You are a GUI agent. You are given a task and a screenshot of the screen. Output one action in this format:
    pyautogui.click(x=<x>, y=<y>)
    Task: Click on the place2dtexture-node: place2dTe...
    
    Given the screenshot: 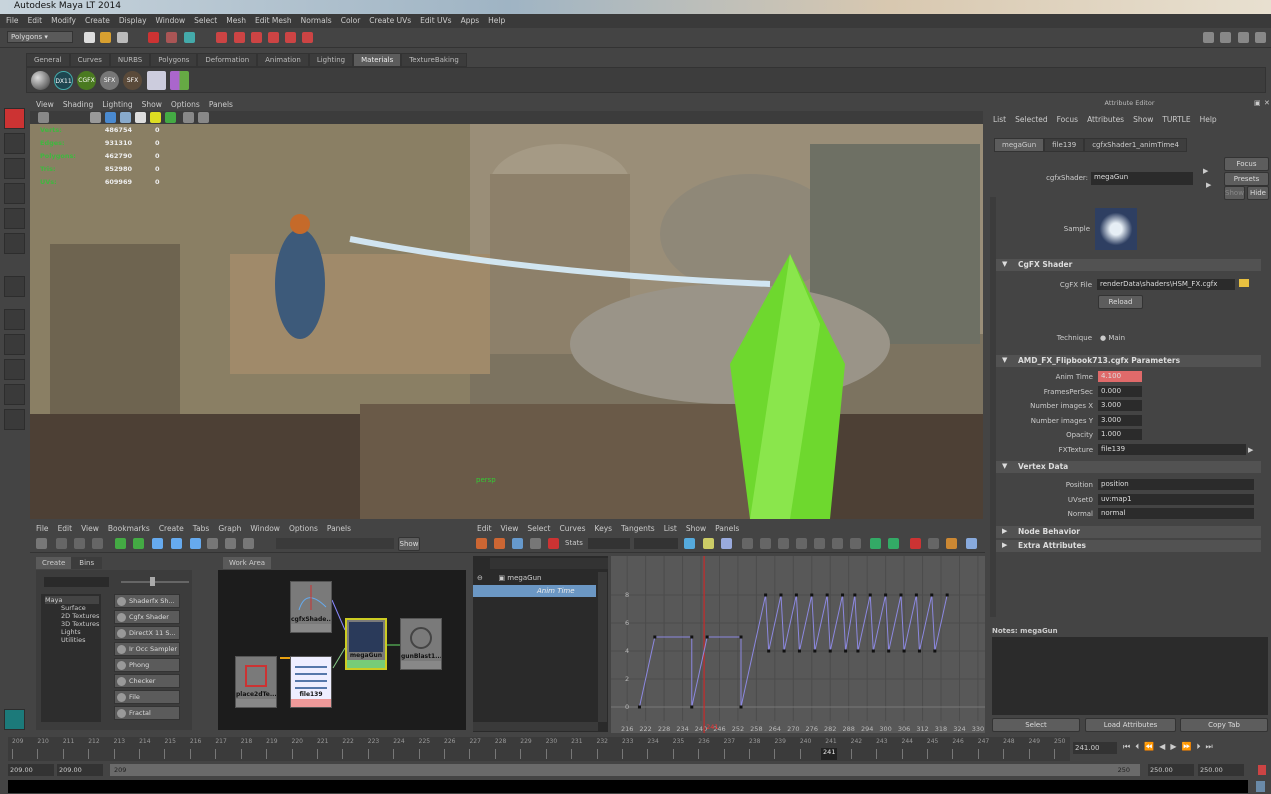 What is the action you would take?
    pyautogui.click(x=256, y=682)
    